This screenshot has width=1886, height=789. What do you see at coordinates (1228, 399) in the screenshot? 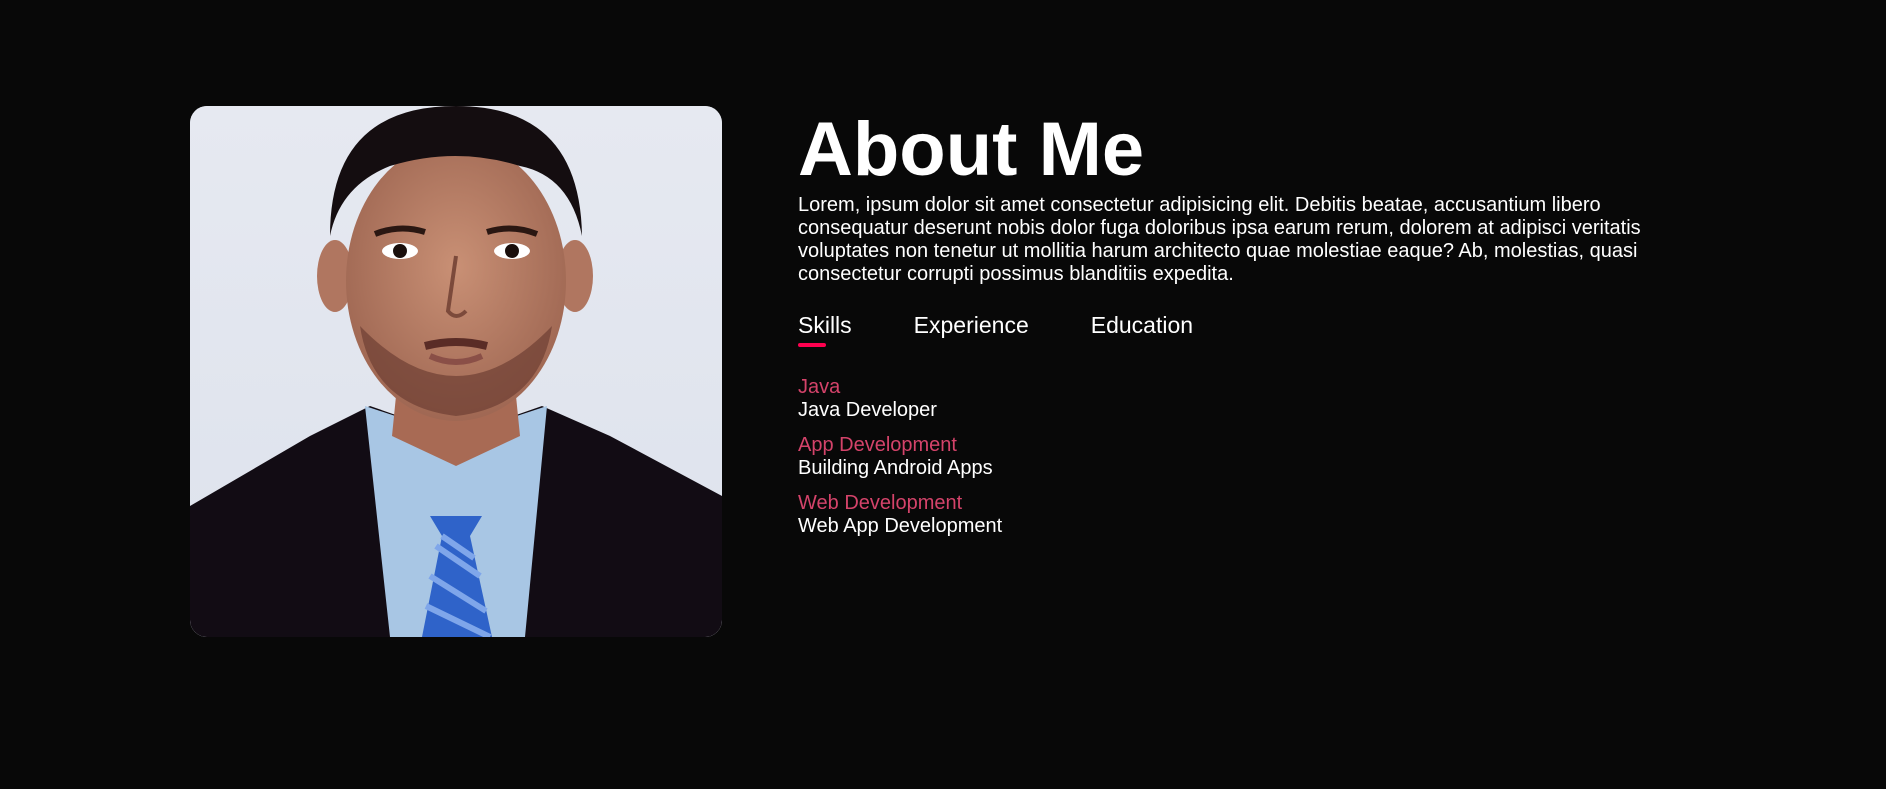
I see `list-item: Java Java Developer` at bounding box center [1228, 399].